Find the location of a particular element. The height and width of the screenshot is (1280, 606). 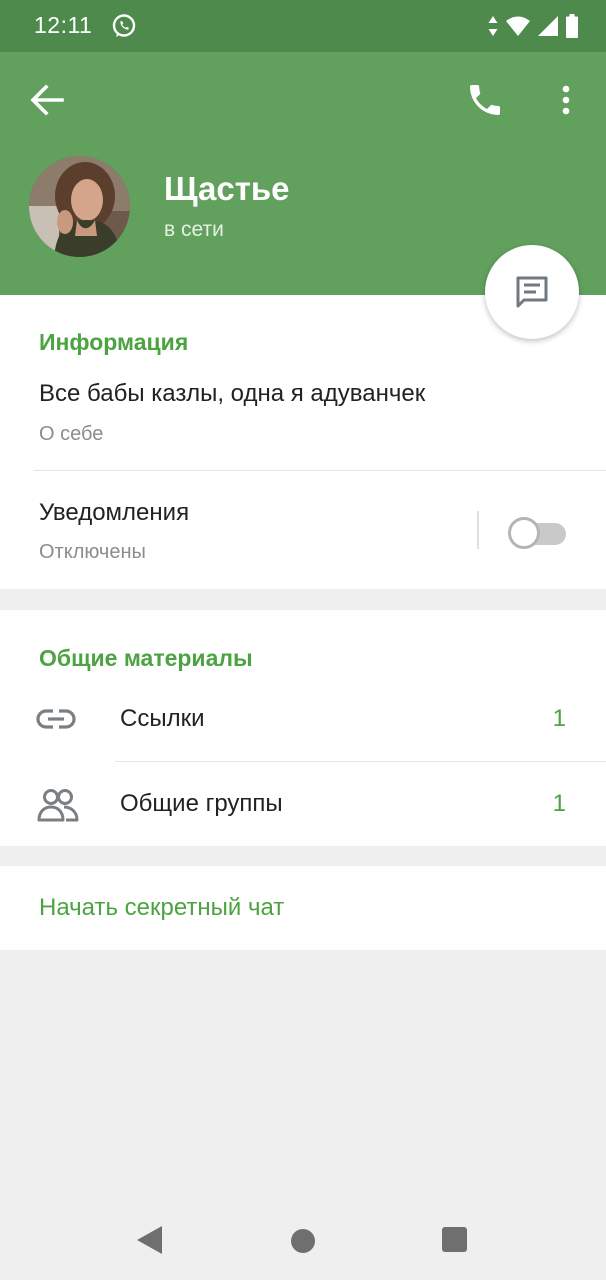

data-arrows-icon is located at coordinates (493, 26).